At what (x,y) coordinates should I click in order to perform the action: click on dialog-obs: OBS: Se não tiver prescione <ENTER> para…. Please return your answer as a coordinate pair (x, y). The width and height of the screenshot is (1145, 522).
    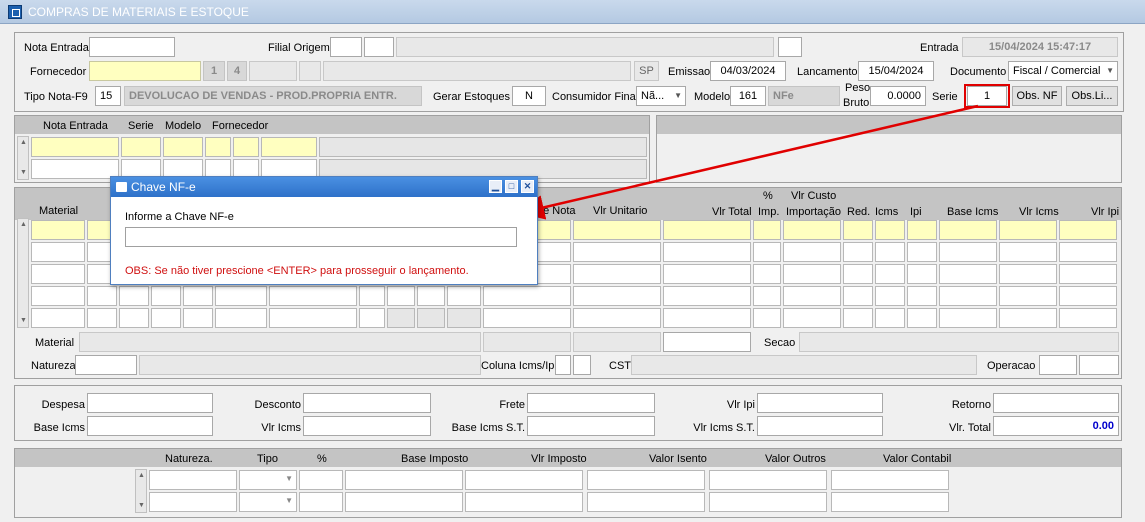
    Looking at the image, I should click on (297, 271).